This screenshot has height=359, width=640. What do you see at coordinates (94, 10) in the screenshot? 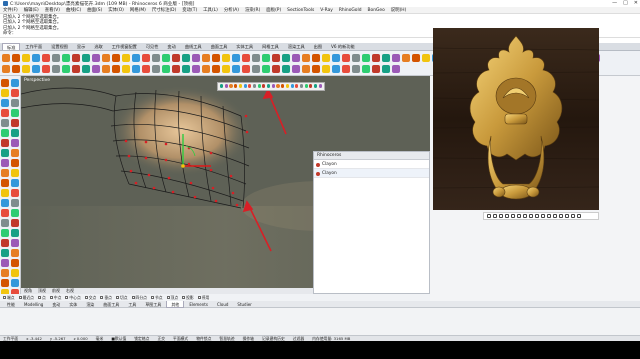
I see `menu-surface: 曲面(S)` at bounding box center [94, 10].